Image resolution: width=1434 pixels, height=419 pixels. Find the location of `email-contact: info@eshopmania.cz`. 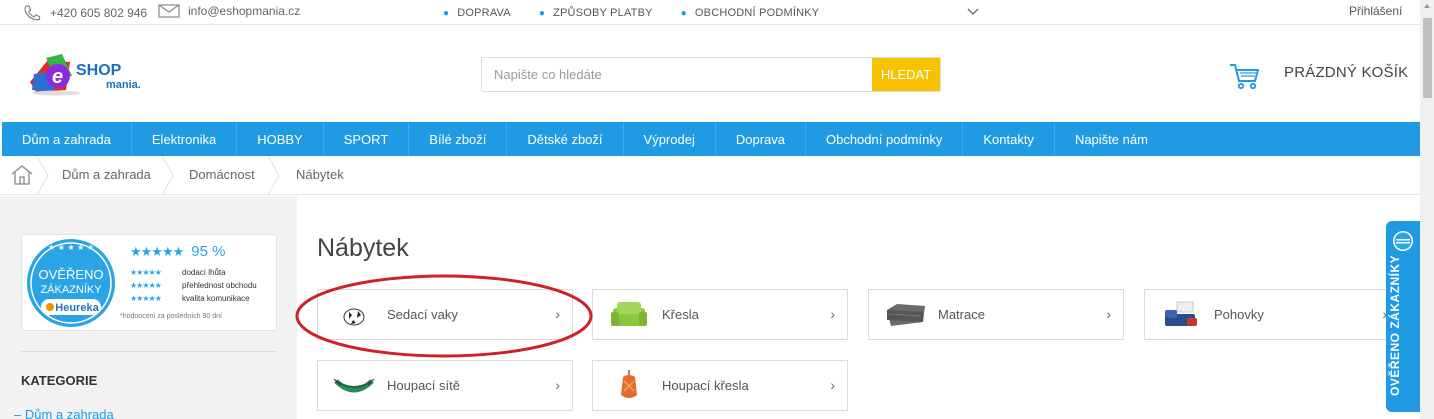

email-contact: info@eshopmania.cz is located at coordinates (229, 11).